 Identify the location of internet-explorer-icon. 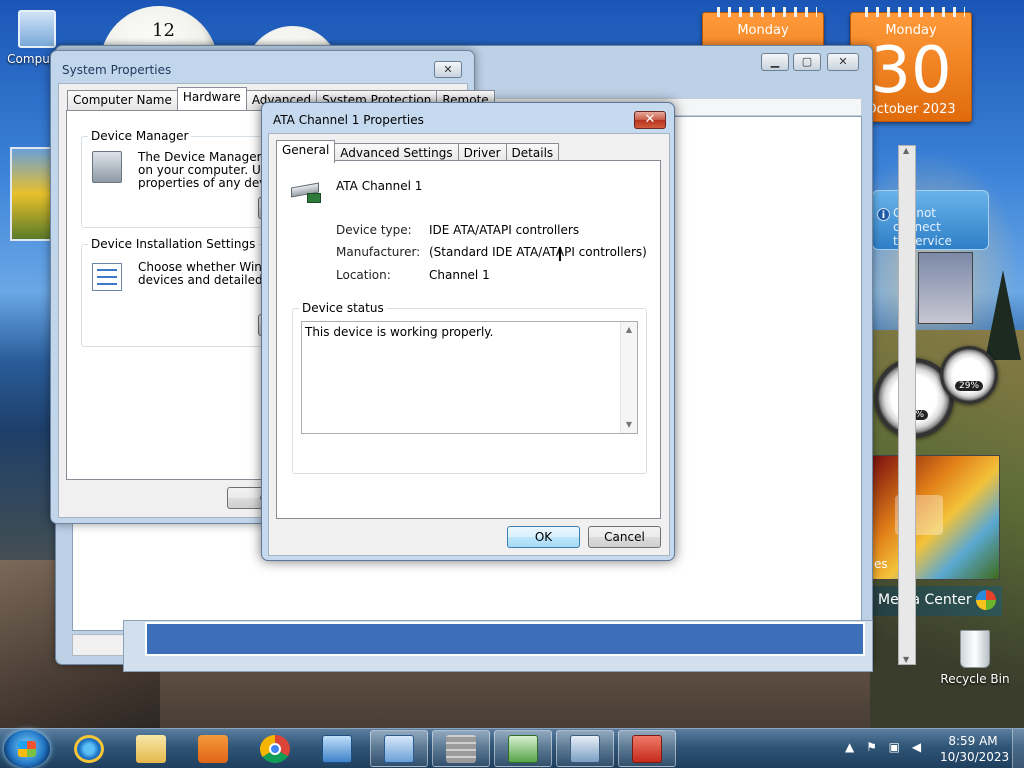
(89, 748).